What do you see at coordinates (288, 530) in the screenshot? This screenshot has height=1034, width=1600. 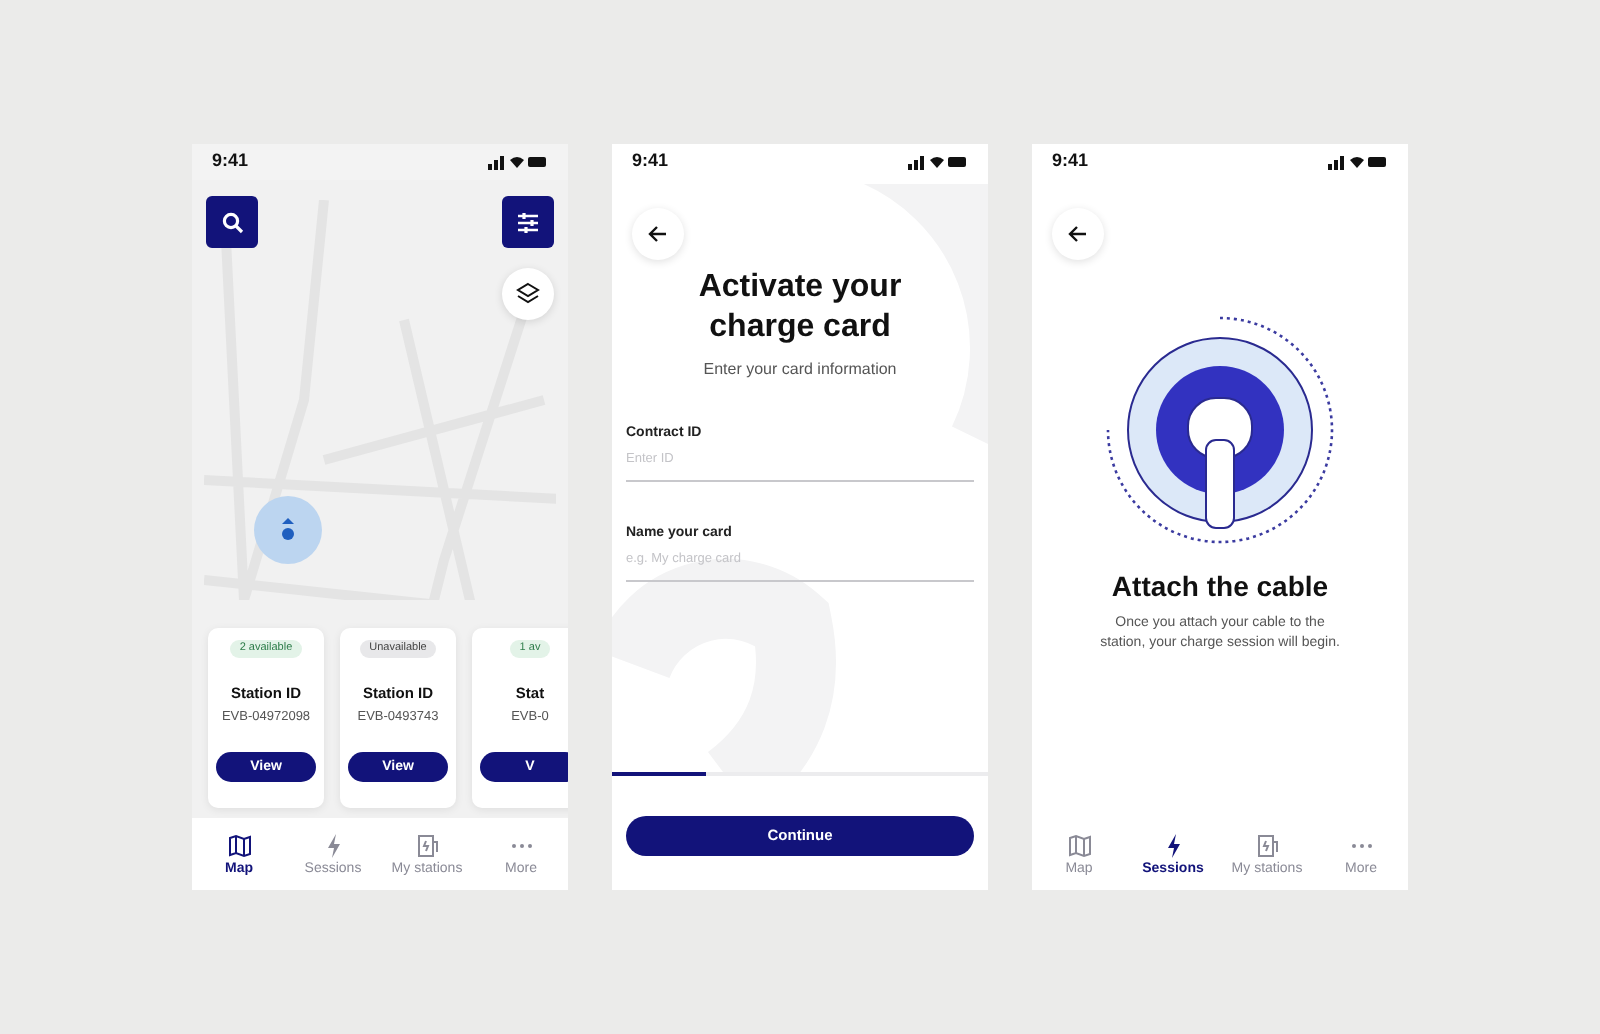 I see `location-marker-icon` at bounding box center [288, 530].